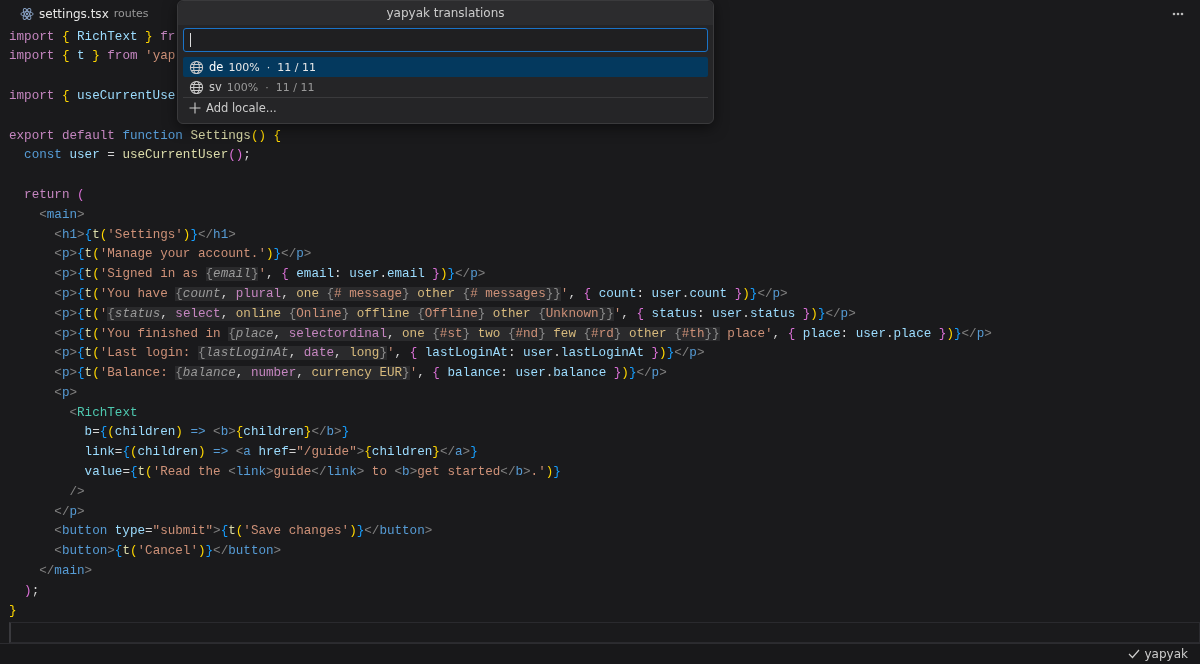 The width and height of the screenshot is (1200, 664). Describe the element at coordinates (322, 473) in the screenshot. I see `code-line: value={t('Read the <link>guide</link> to <b>get started</b>.')}` at that location.